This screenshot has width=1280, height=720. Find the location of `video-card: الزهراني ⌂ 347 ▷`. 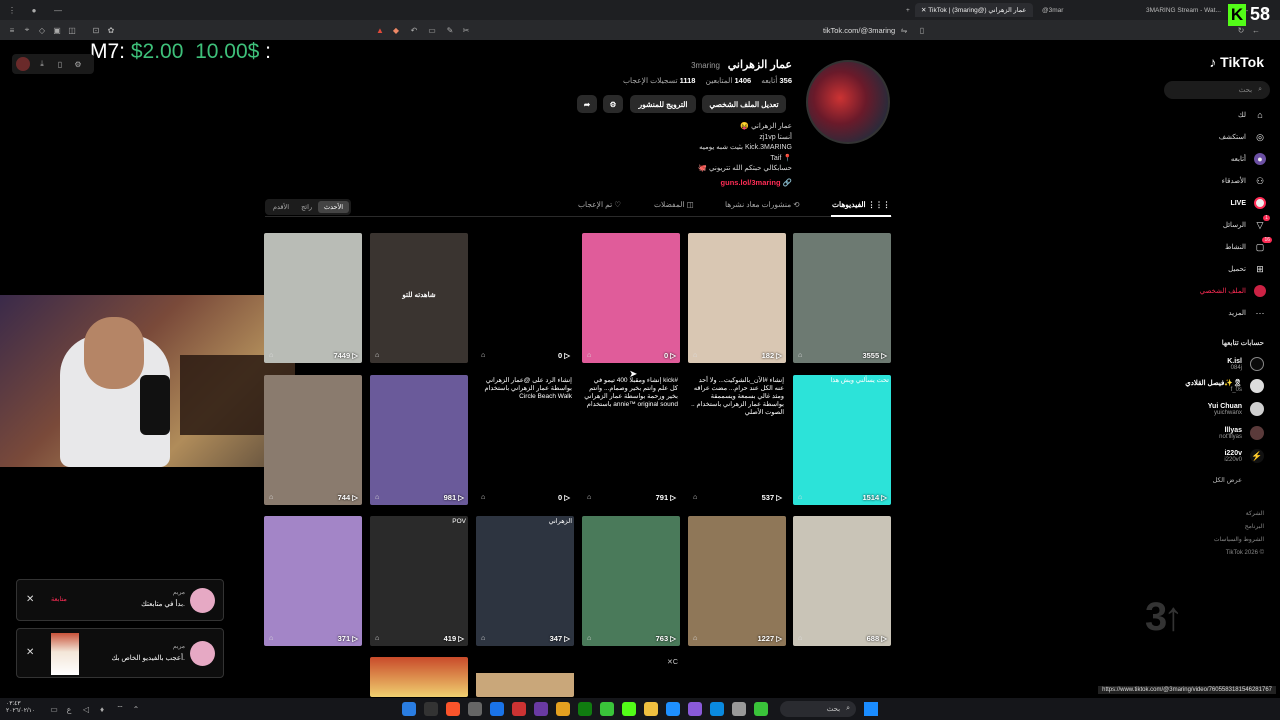

video-card: الزهراني ⌂ 347 ▷ is located at coordinates (525, 581).